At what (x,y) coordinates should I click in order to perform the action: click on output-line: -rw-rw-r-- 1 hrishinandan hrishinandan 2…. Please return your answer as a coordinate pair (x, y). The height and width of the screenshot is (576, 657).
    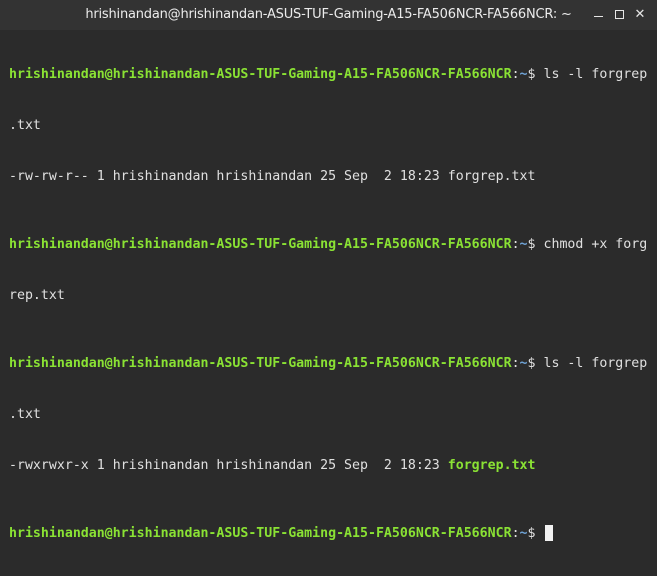
    Looking at the image, I should click on (329, 176).